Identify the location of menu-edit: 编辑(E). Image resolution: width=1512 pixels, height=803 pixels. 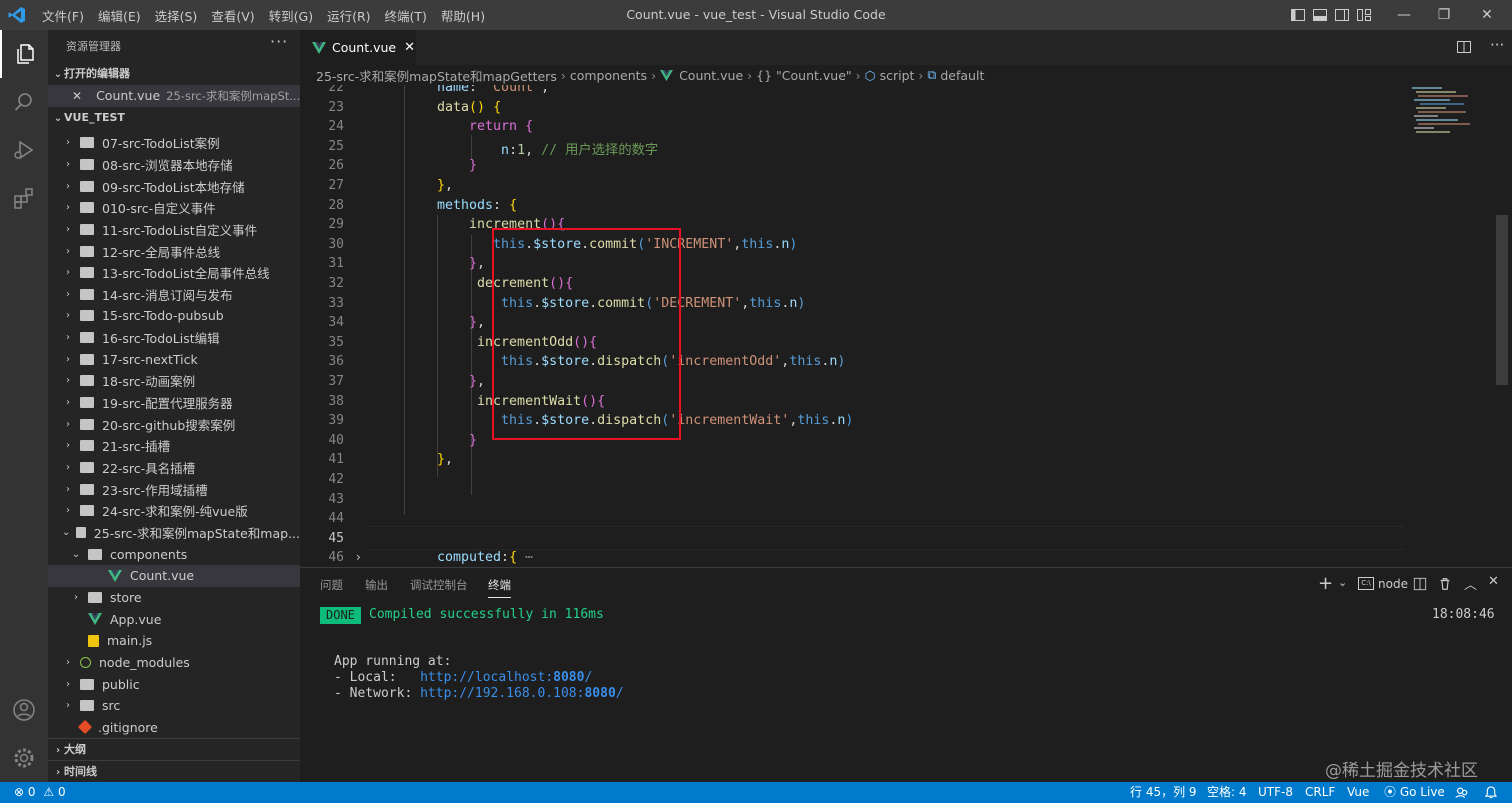
(119, 15).